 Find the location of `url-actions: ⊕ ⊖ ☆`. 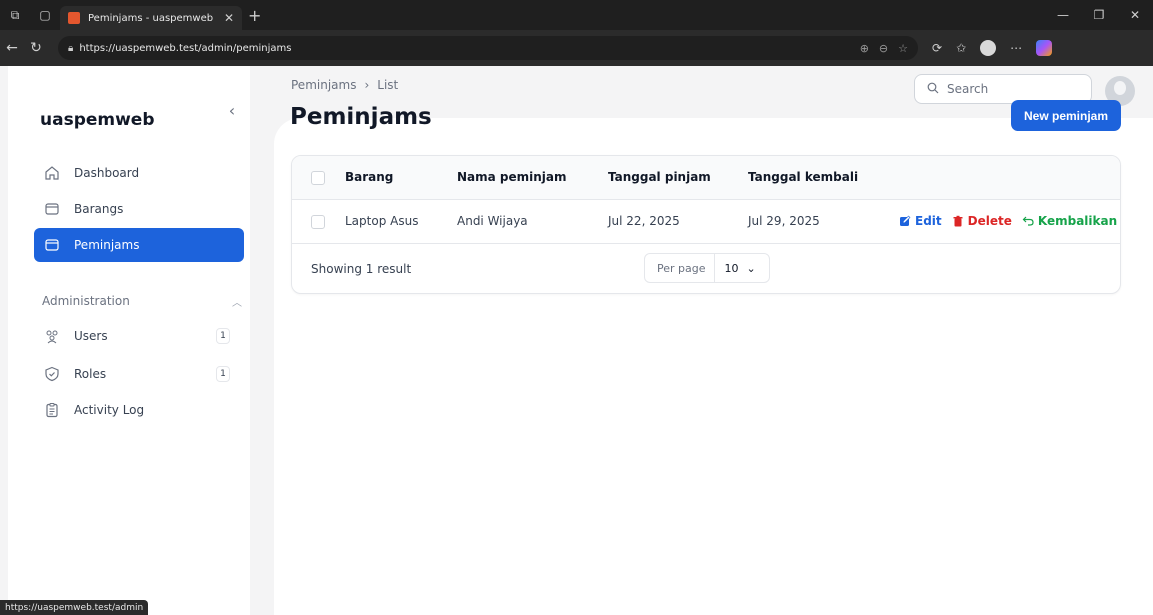

url-actions: ⊕ ⊖ ☆ is located at coordinates (884, 48).